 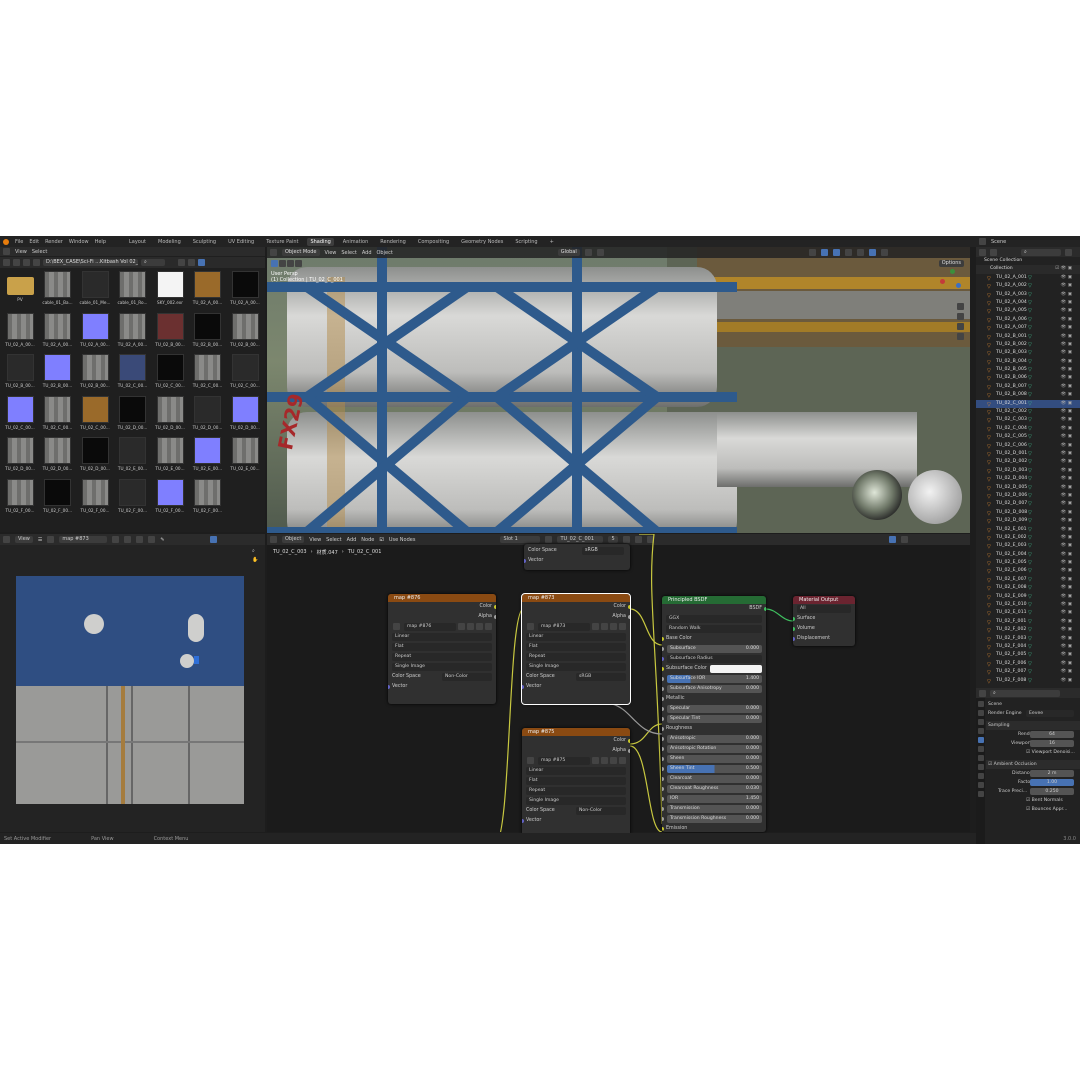 What do you see at coordinates (153, 262) in the screenshot?
I see `fb-search-field: ⌕` at bounding box center [153, 262].